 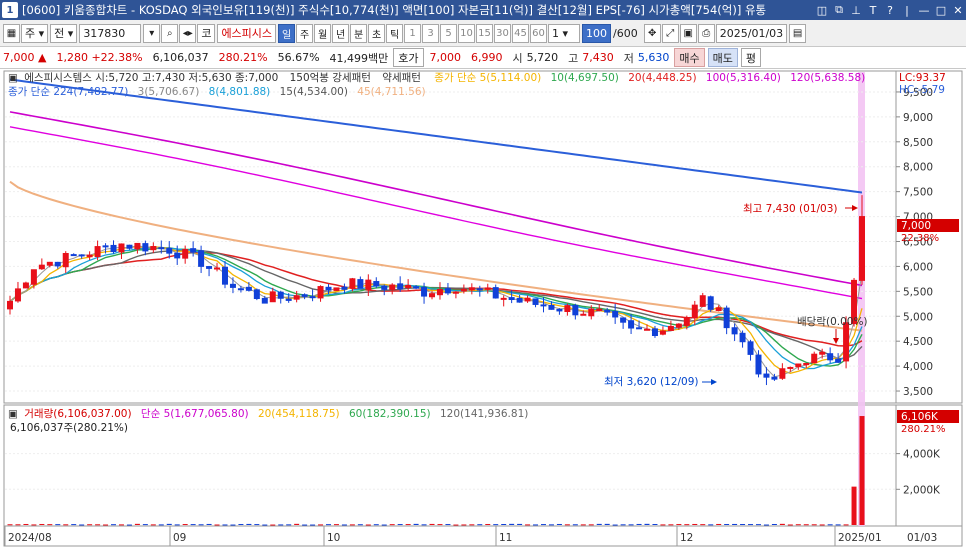 I want to click on period-year-button: 년, so click(x=341, y=33).